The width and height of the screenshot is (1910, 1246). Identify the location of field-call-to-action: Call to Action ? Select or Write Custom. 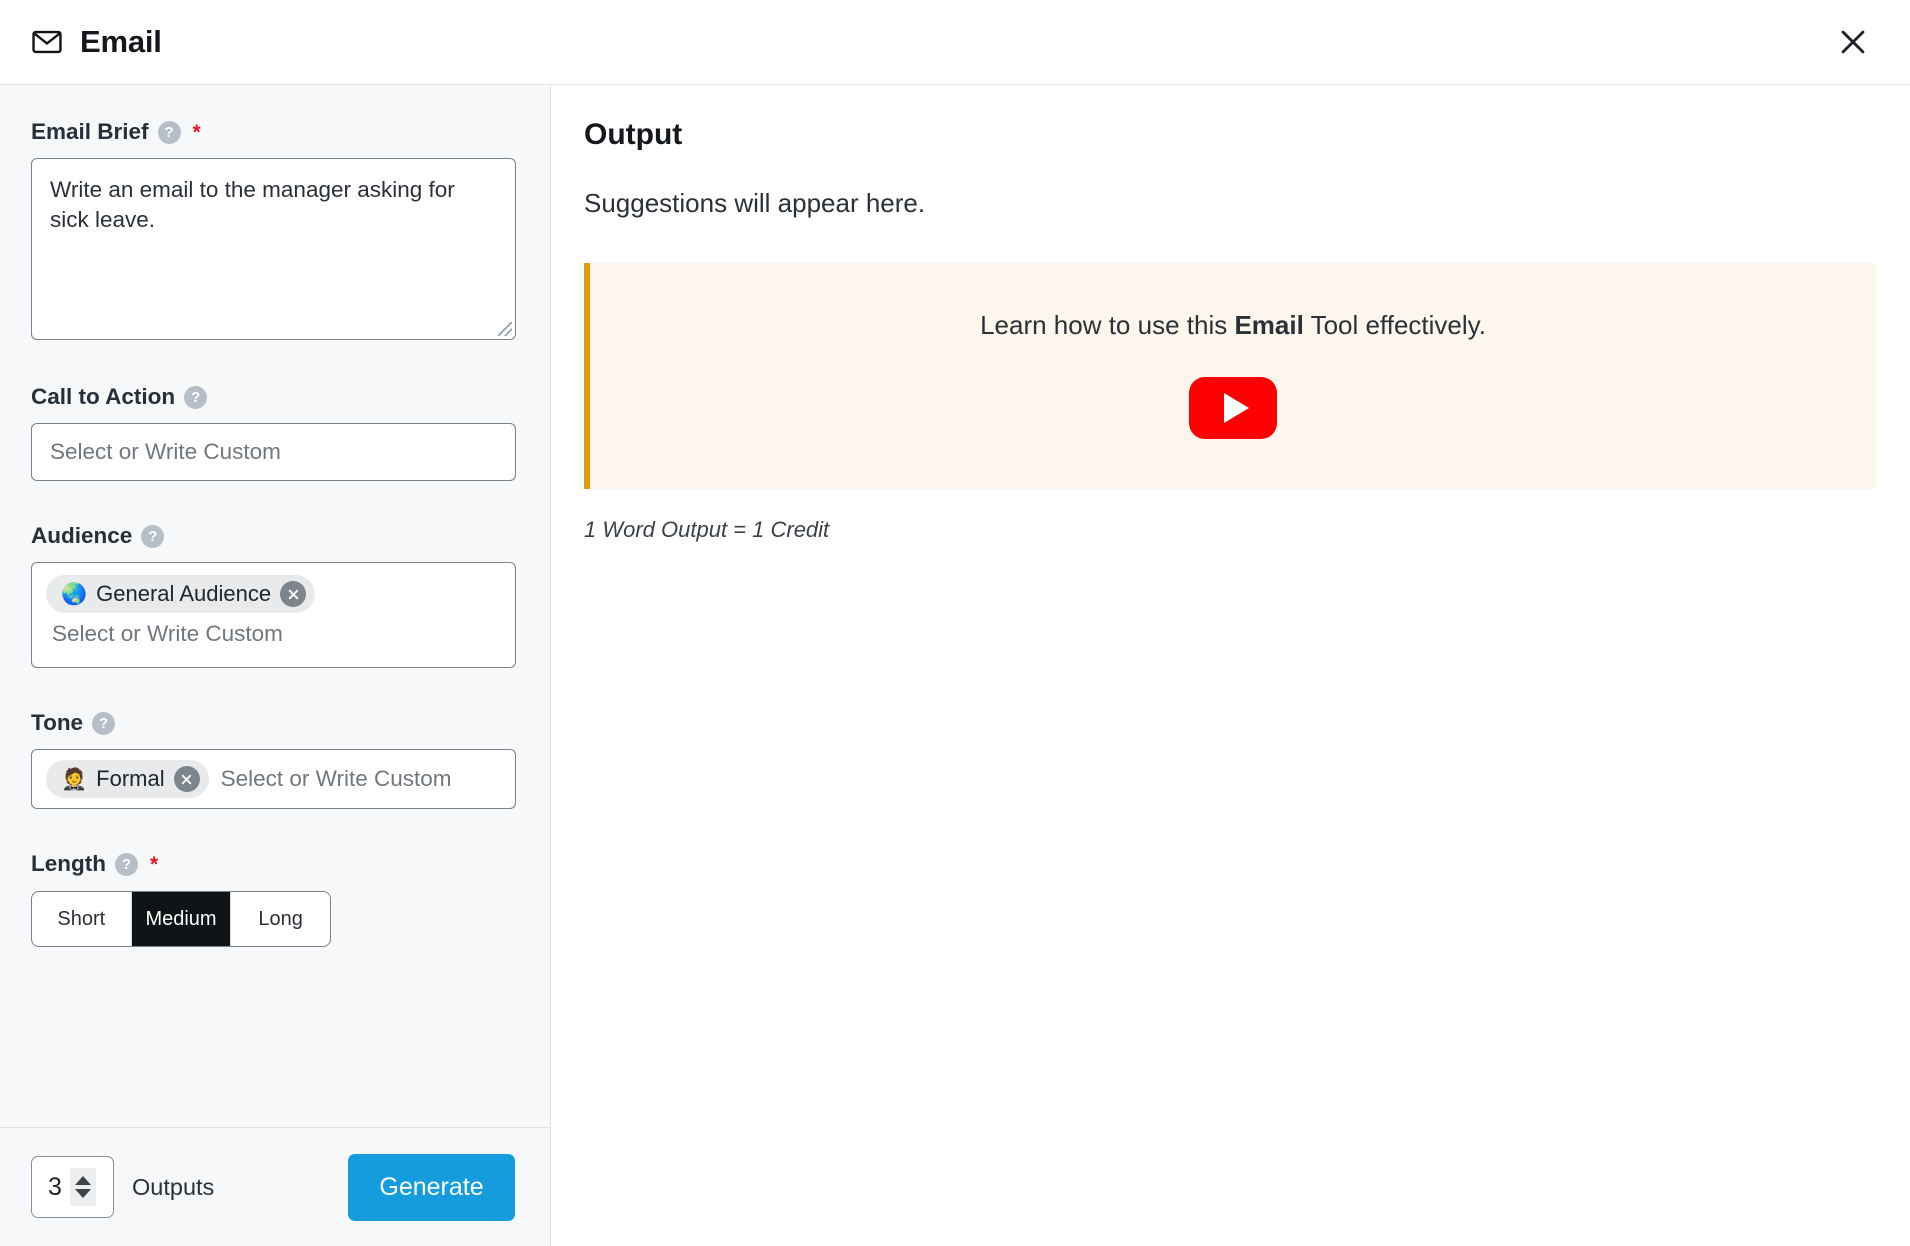
(273, 432).